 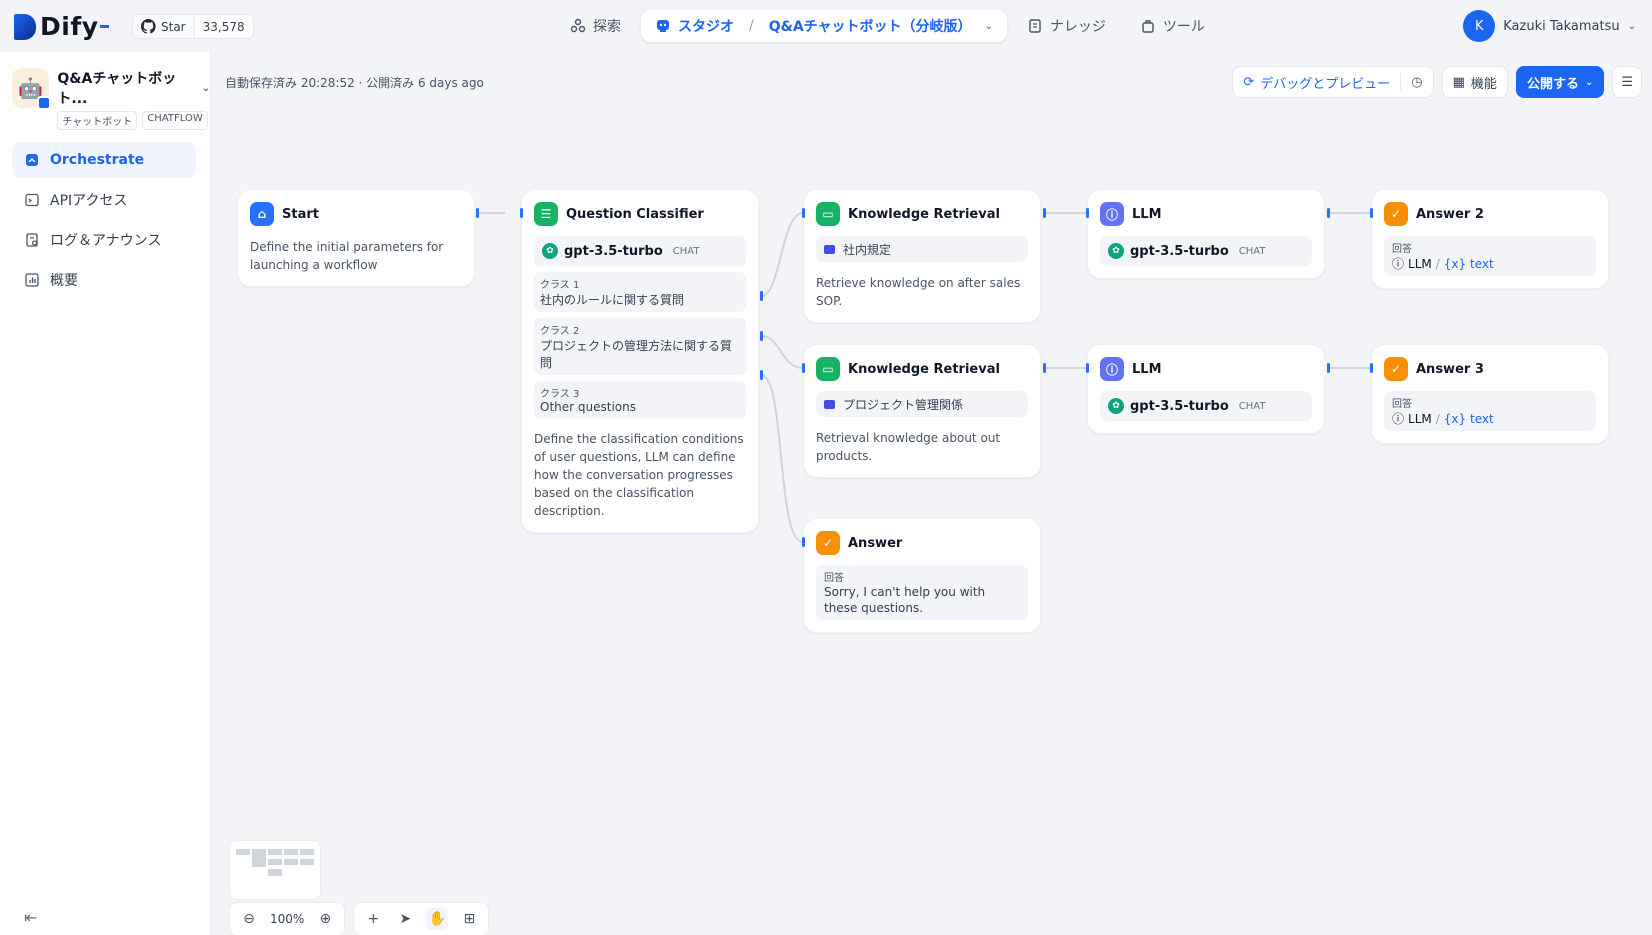 What do you see at coordinates (782, 352) in the screenshot?
I see `edge-class2-kr2` at bounding box center [782, 352].